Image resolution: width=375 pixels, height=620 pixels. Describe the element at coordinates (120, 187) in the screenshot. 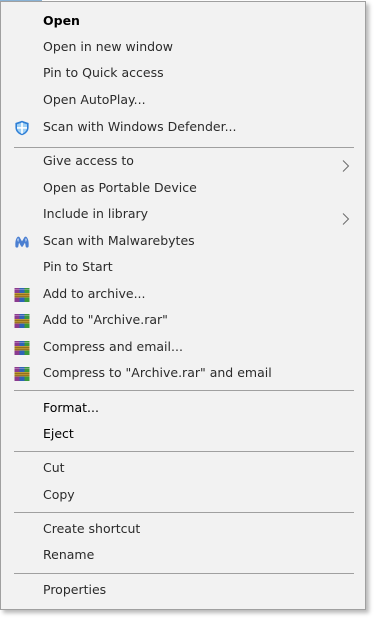

I see `menu-item-label: Open as Portable Device` at that location.